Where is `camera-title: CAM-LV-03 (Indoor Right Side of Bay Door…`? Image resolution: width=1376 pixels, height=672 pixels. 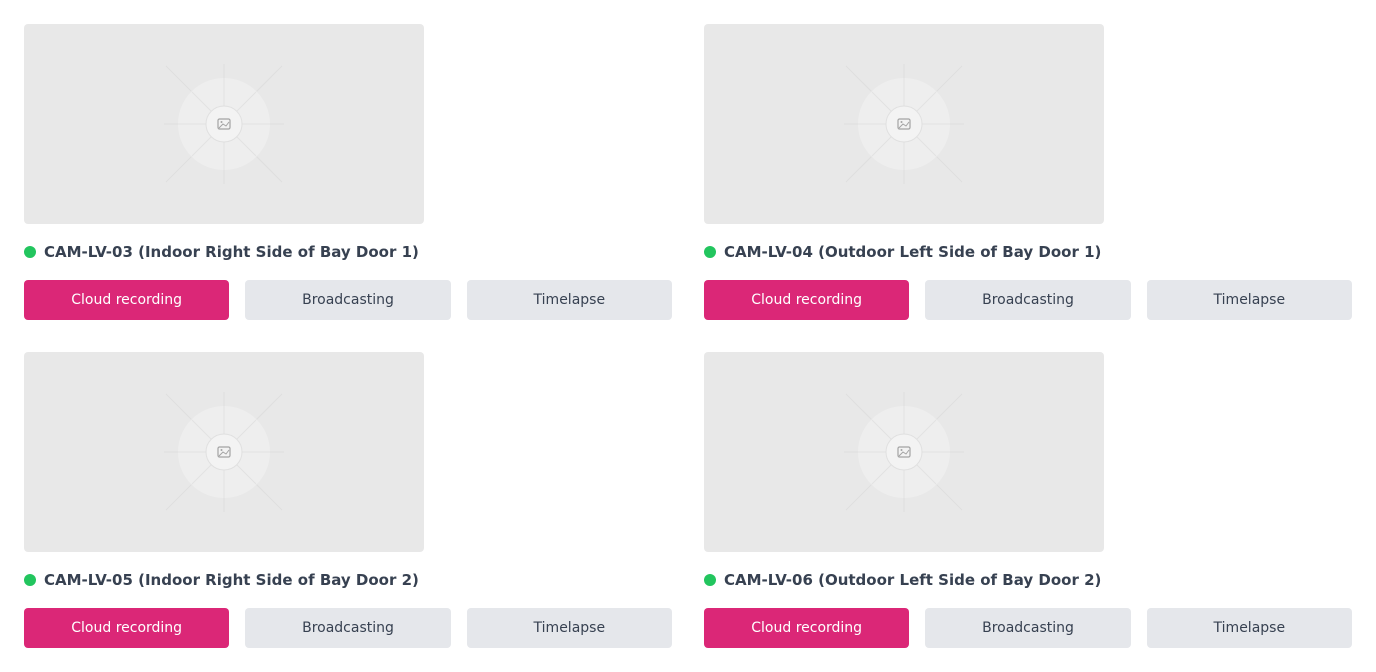
camera-title: CAM-LV-03 (Indoor Right Side of Bay Door… is located at coordinates (231, 252).